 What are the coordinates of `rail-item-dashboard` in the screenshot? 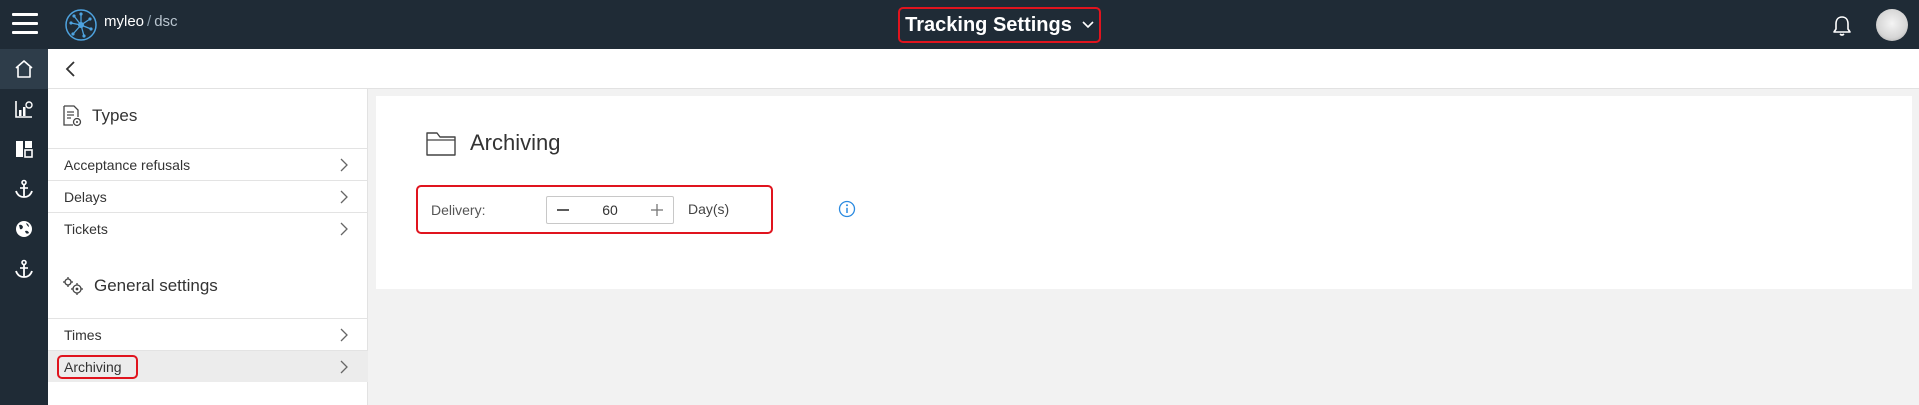 It's located at (24, 149).